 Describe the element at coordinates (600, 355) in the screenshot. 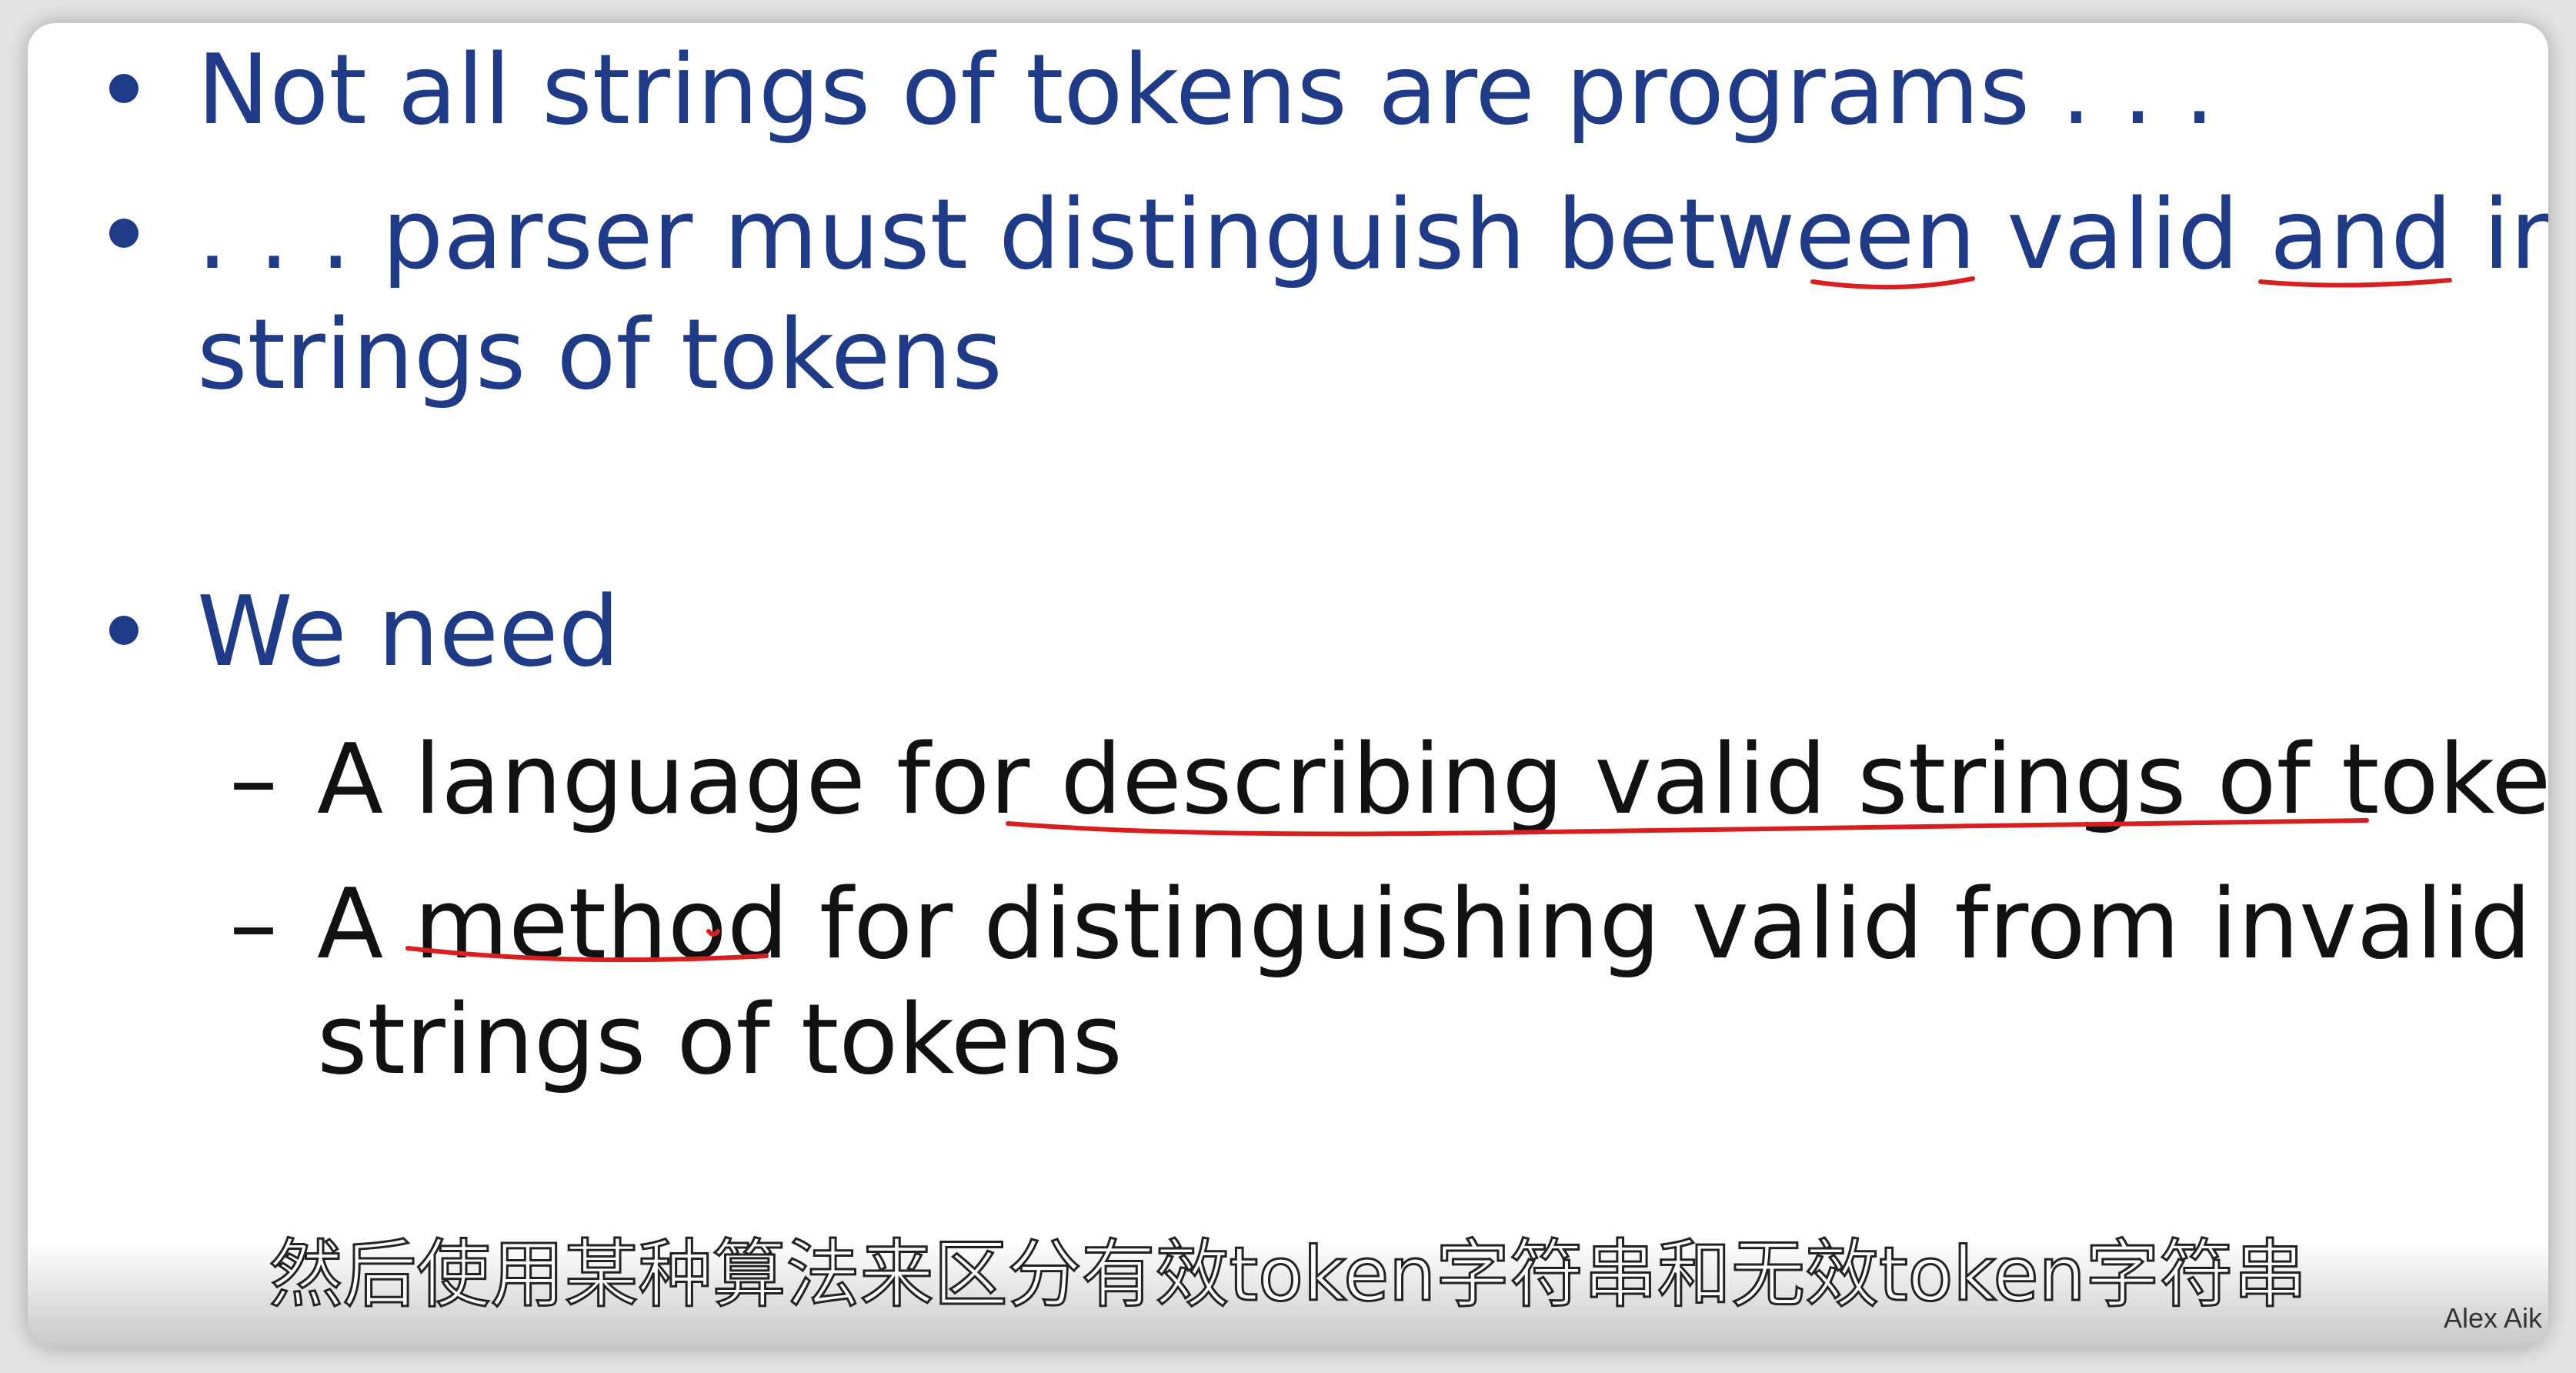

I see `bullet-2-line-2: strings of tokens` at that location.